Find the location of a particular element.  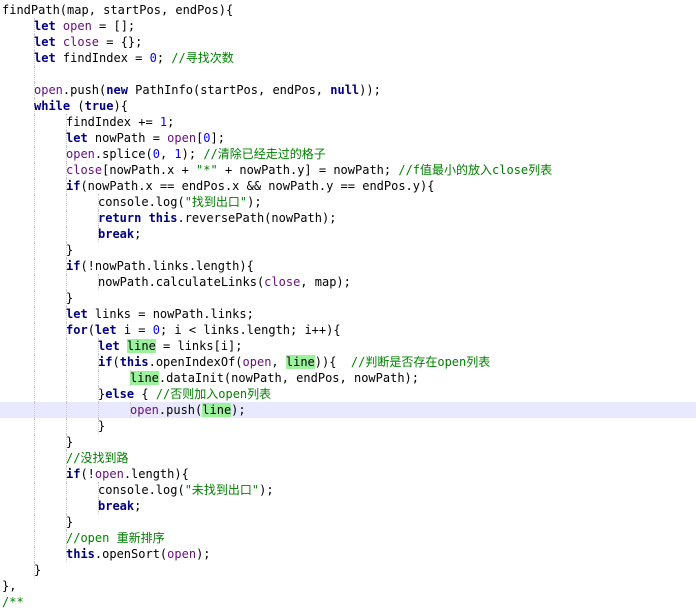

code-text: console.log("找到出口"); is located at coordinates (180, 202).